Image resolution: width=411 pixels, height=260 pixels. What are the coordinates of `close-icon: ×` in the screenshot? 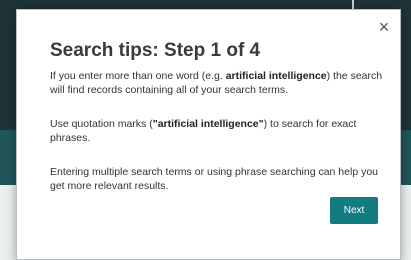 It's located at (384, 27).